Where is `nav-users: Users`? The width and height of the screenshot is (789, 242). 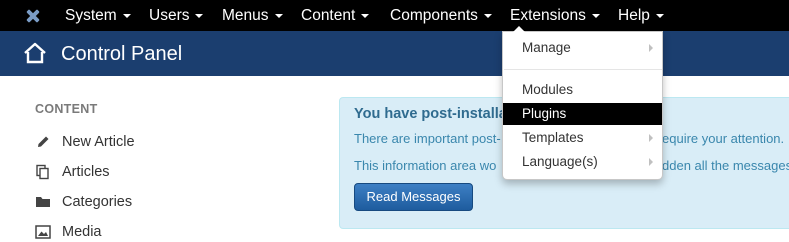
nav-users: Users is located at coordinates (176, 15).